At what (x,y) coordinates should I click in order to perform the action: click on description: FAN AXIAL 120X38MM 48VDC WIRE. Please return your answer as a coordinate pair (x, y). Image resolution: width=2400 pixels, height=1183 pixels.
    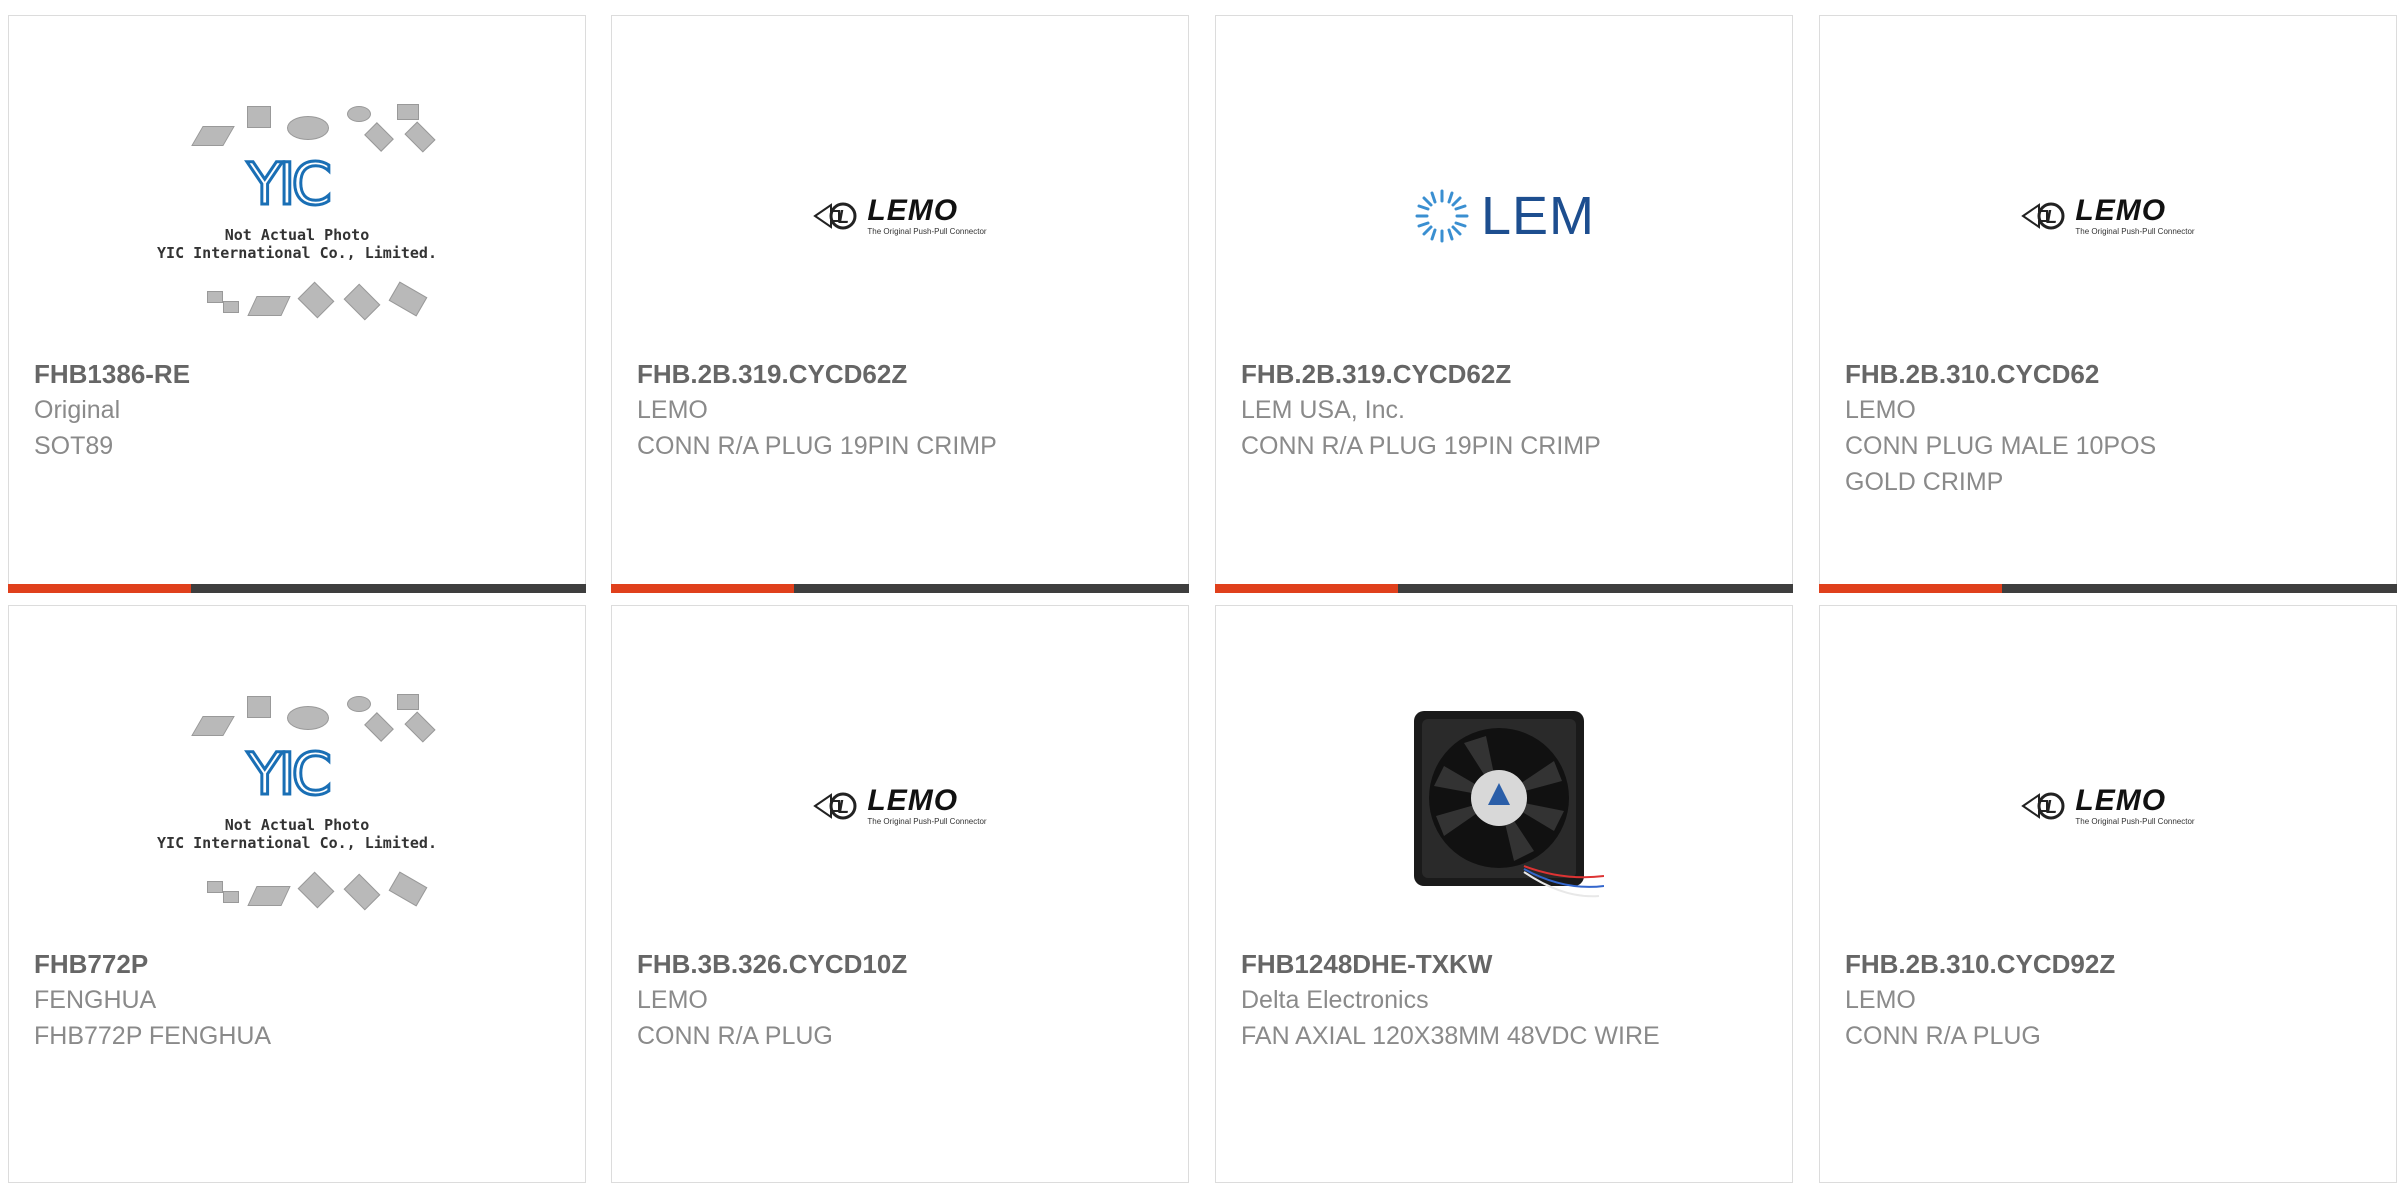
    Looking at the image, I should click on (1450, 1036).